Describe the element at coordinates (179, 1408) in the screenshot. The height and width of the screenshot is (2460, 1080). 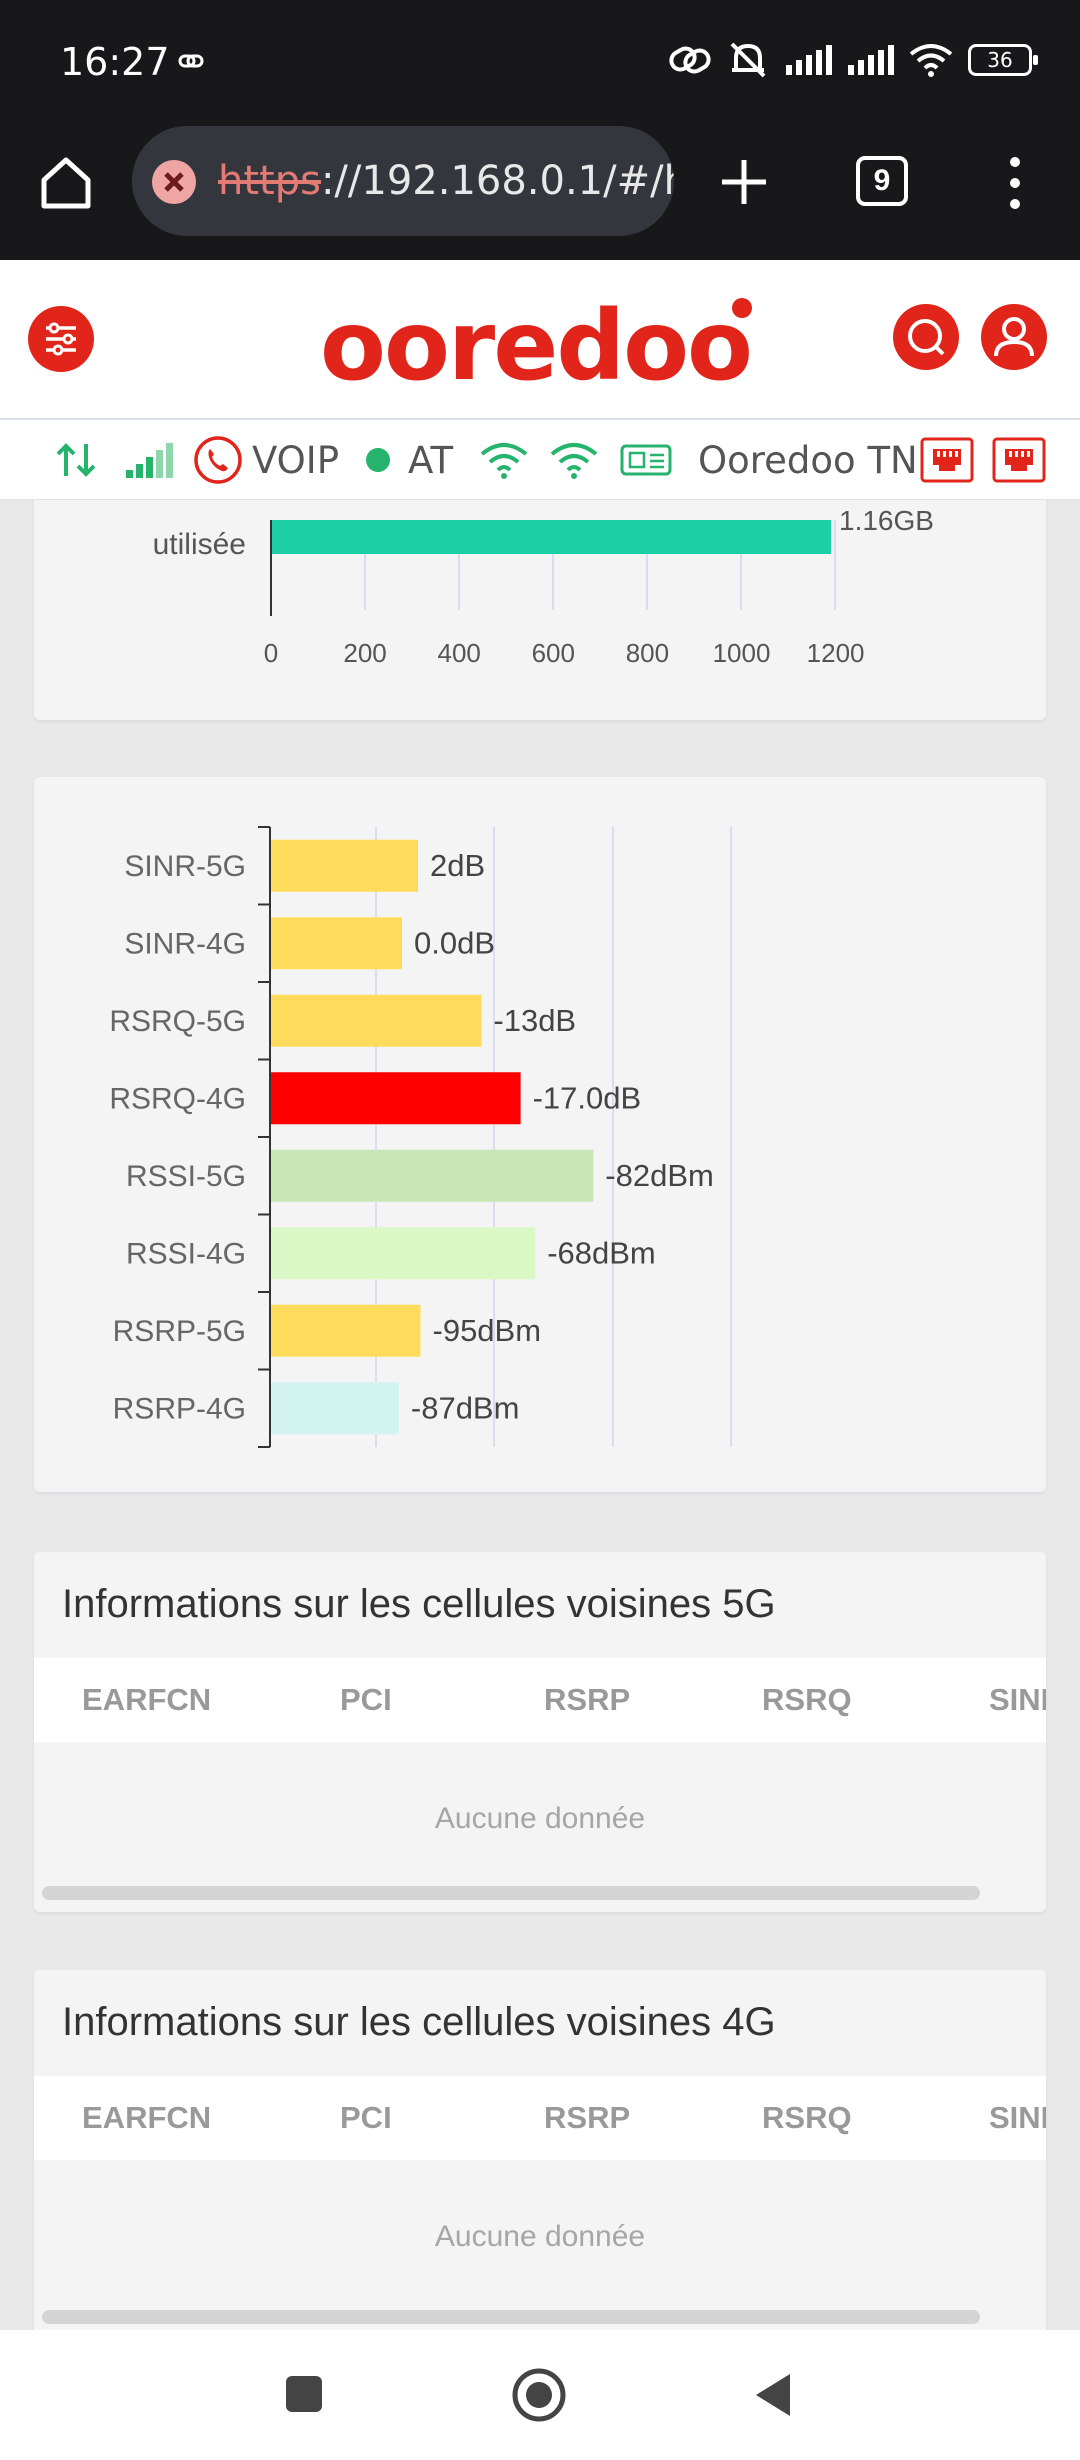
I see `category-label: RSRP-4G` at that location.